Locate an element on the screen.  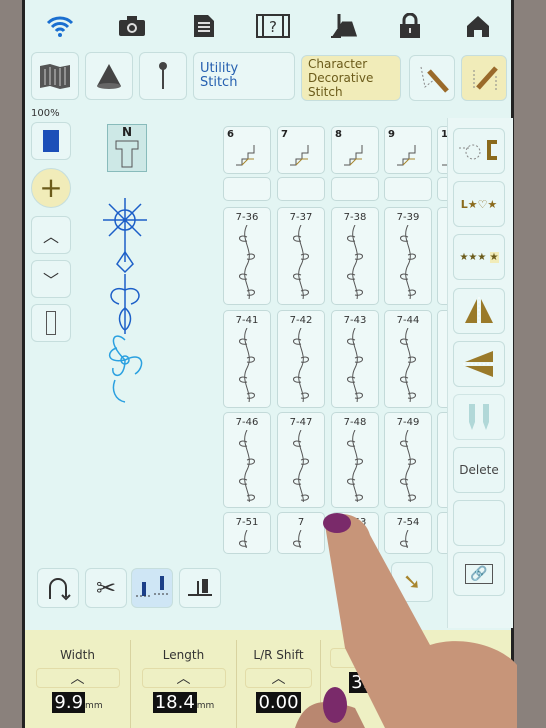
stitch-label: 7-48 is located at coordinates (355, 422).